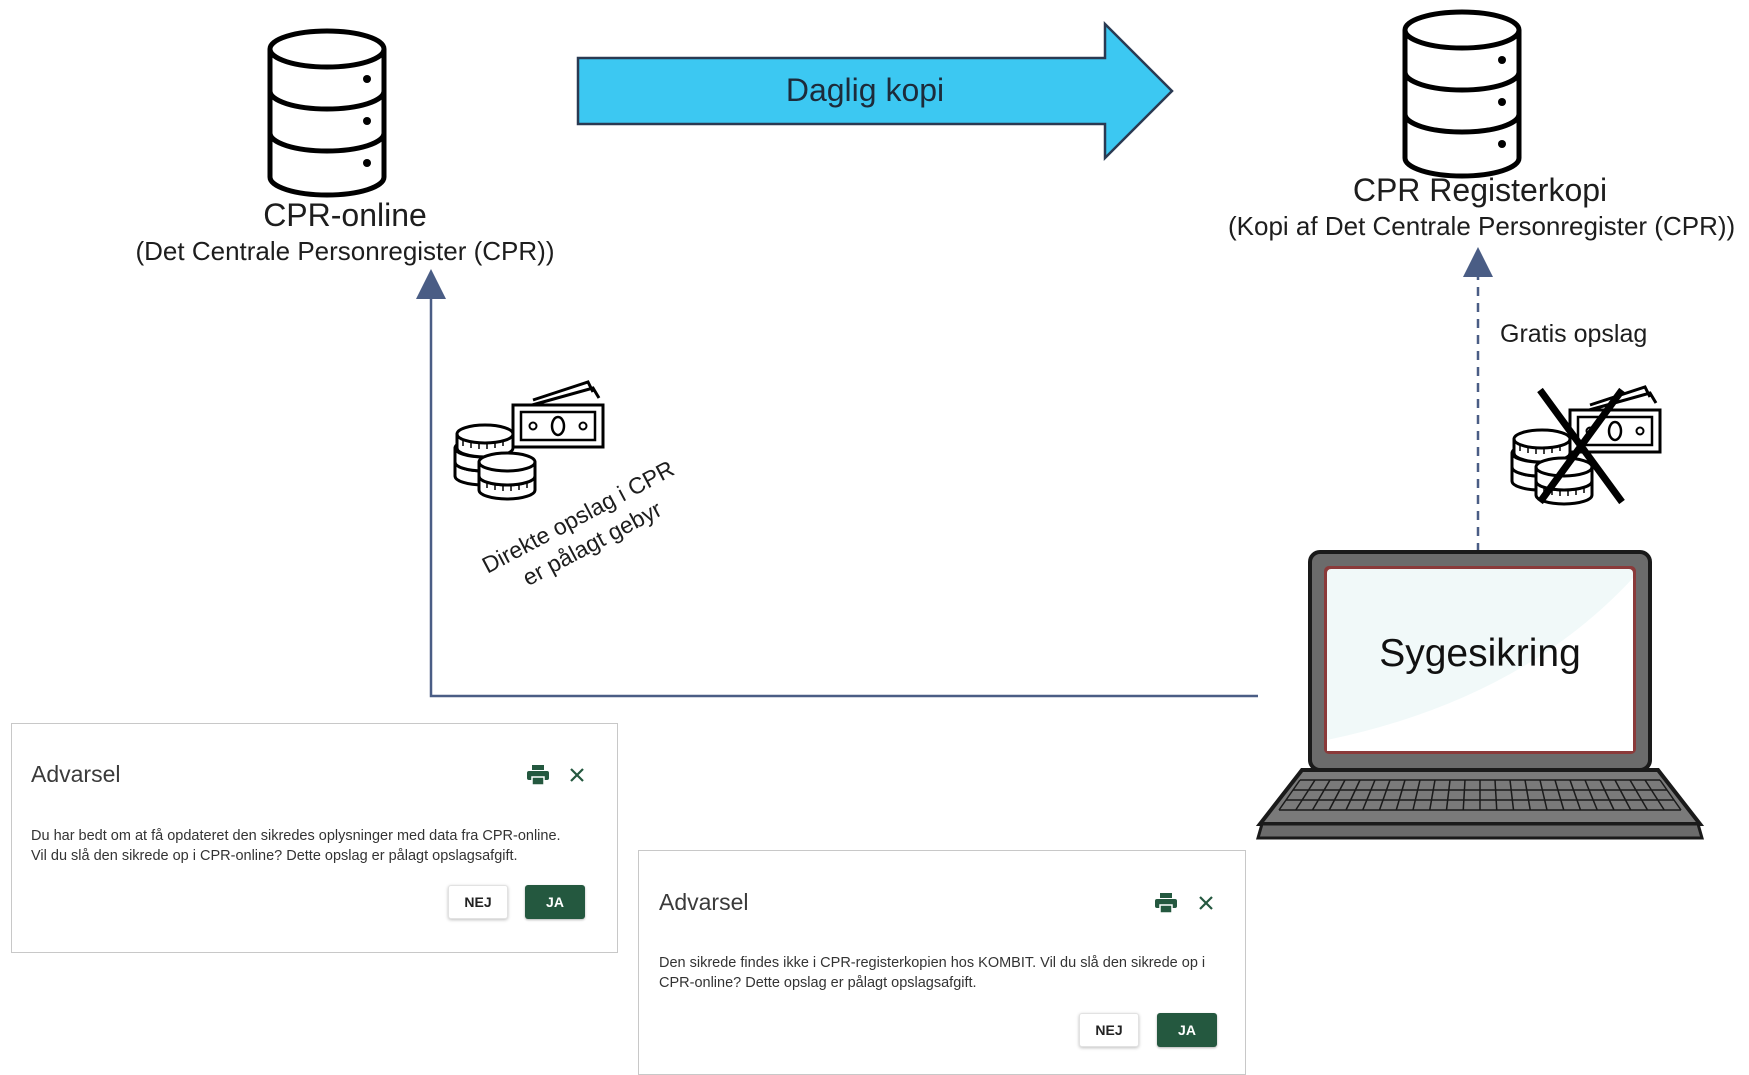 The height and width of the screenshot is (1075, 1749). What do you see at coordinates (1586, 445) in the screenshot?
I see `crossed-money-icon` at bounding box center [1586, 445].